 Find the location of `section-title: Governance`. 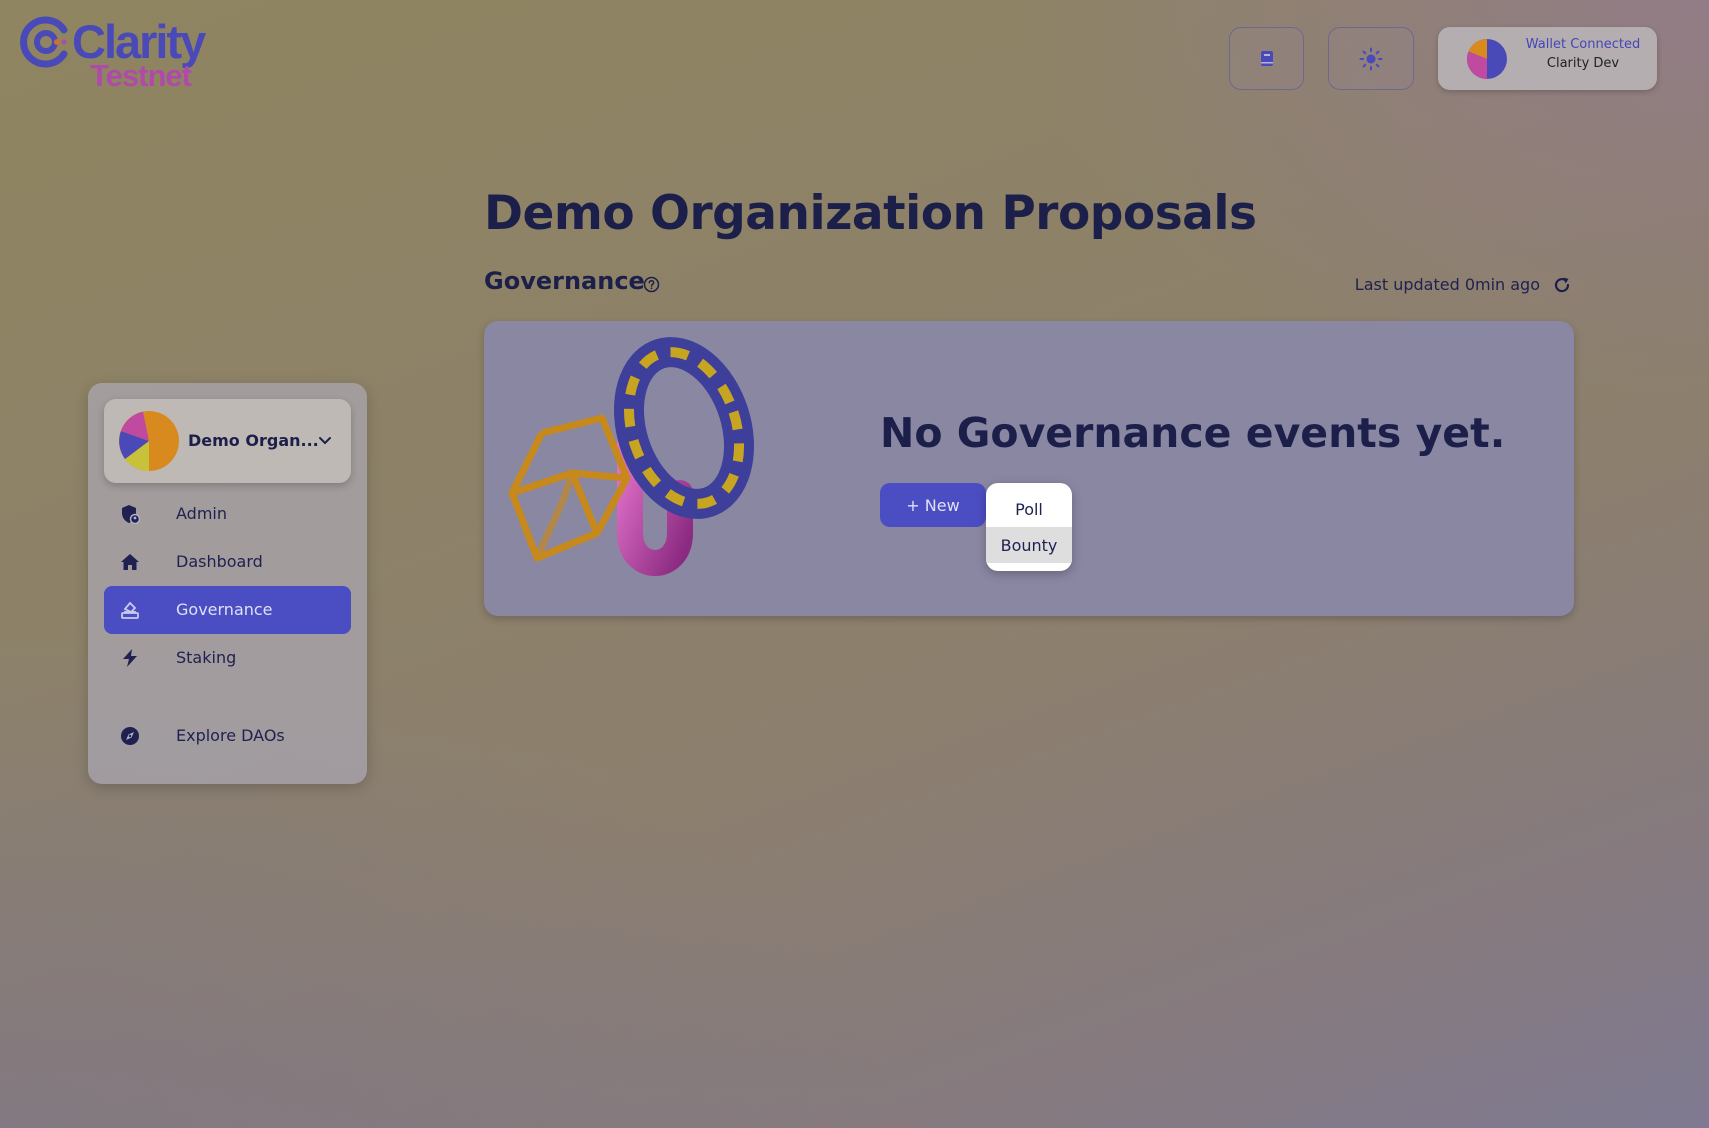

section-title: Governance is located at coordinates (564, 281).